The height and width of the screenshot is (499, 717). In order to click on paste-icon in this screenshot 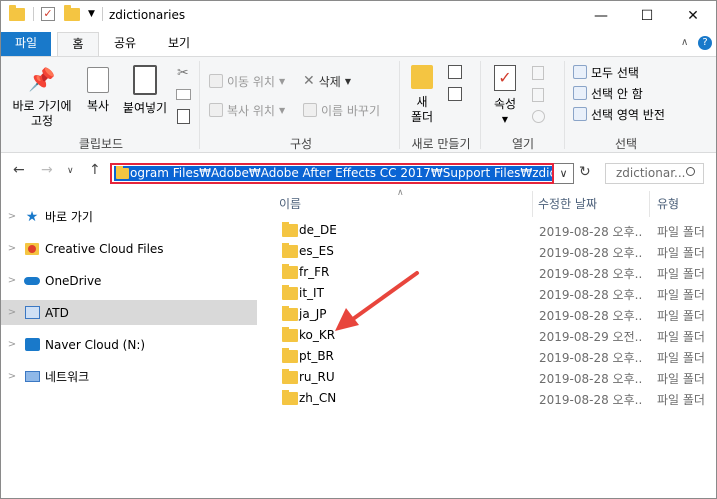, I will do `click(145, 80)`.